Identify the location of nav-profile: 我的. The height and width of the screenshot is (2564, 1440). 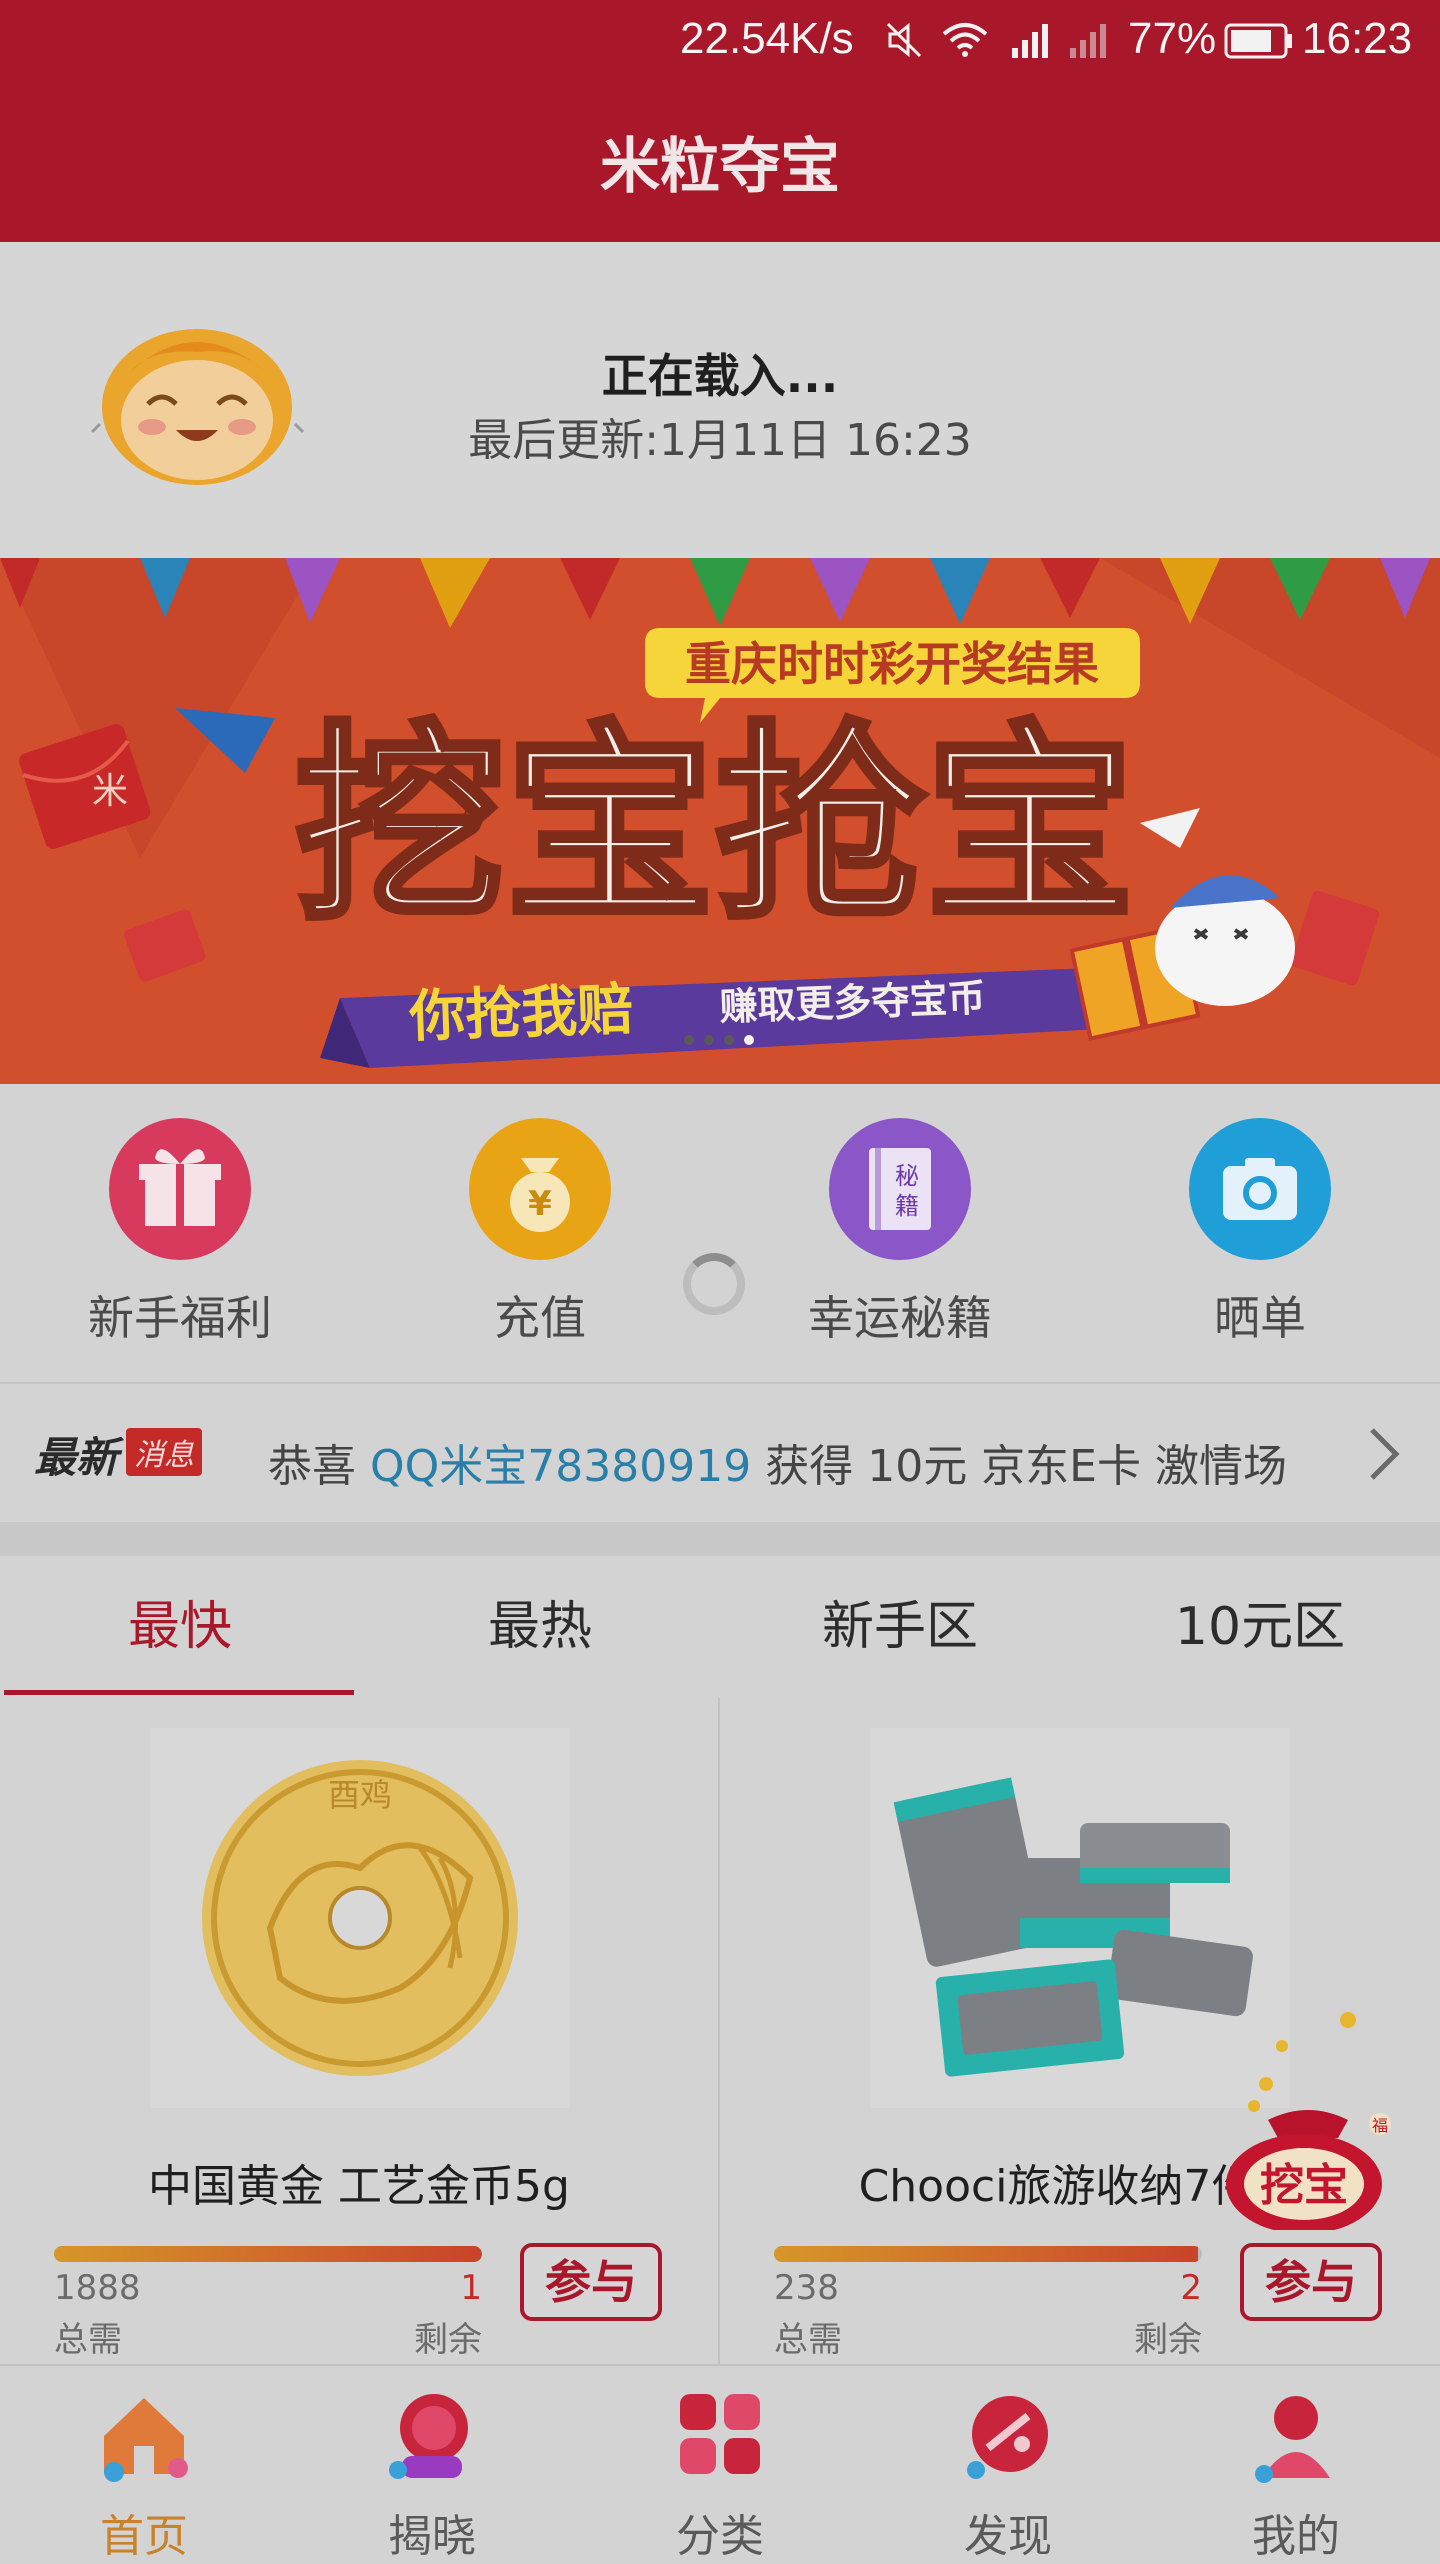
(1296, 2464).